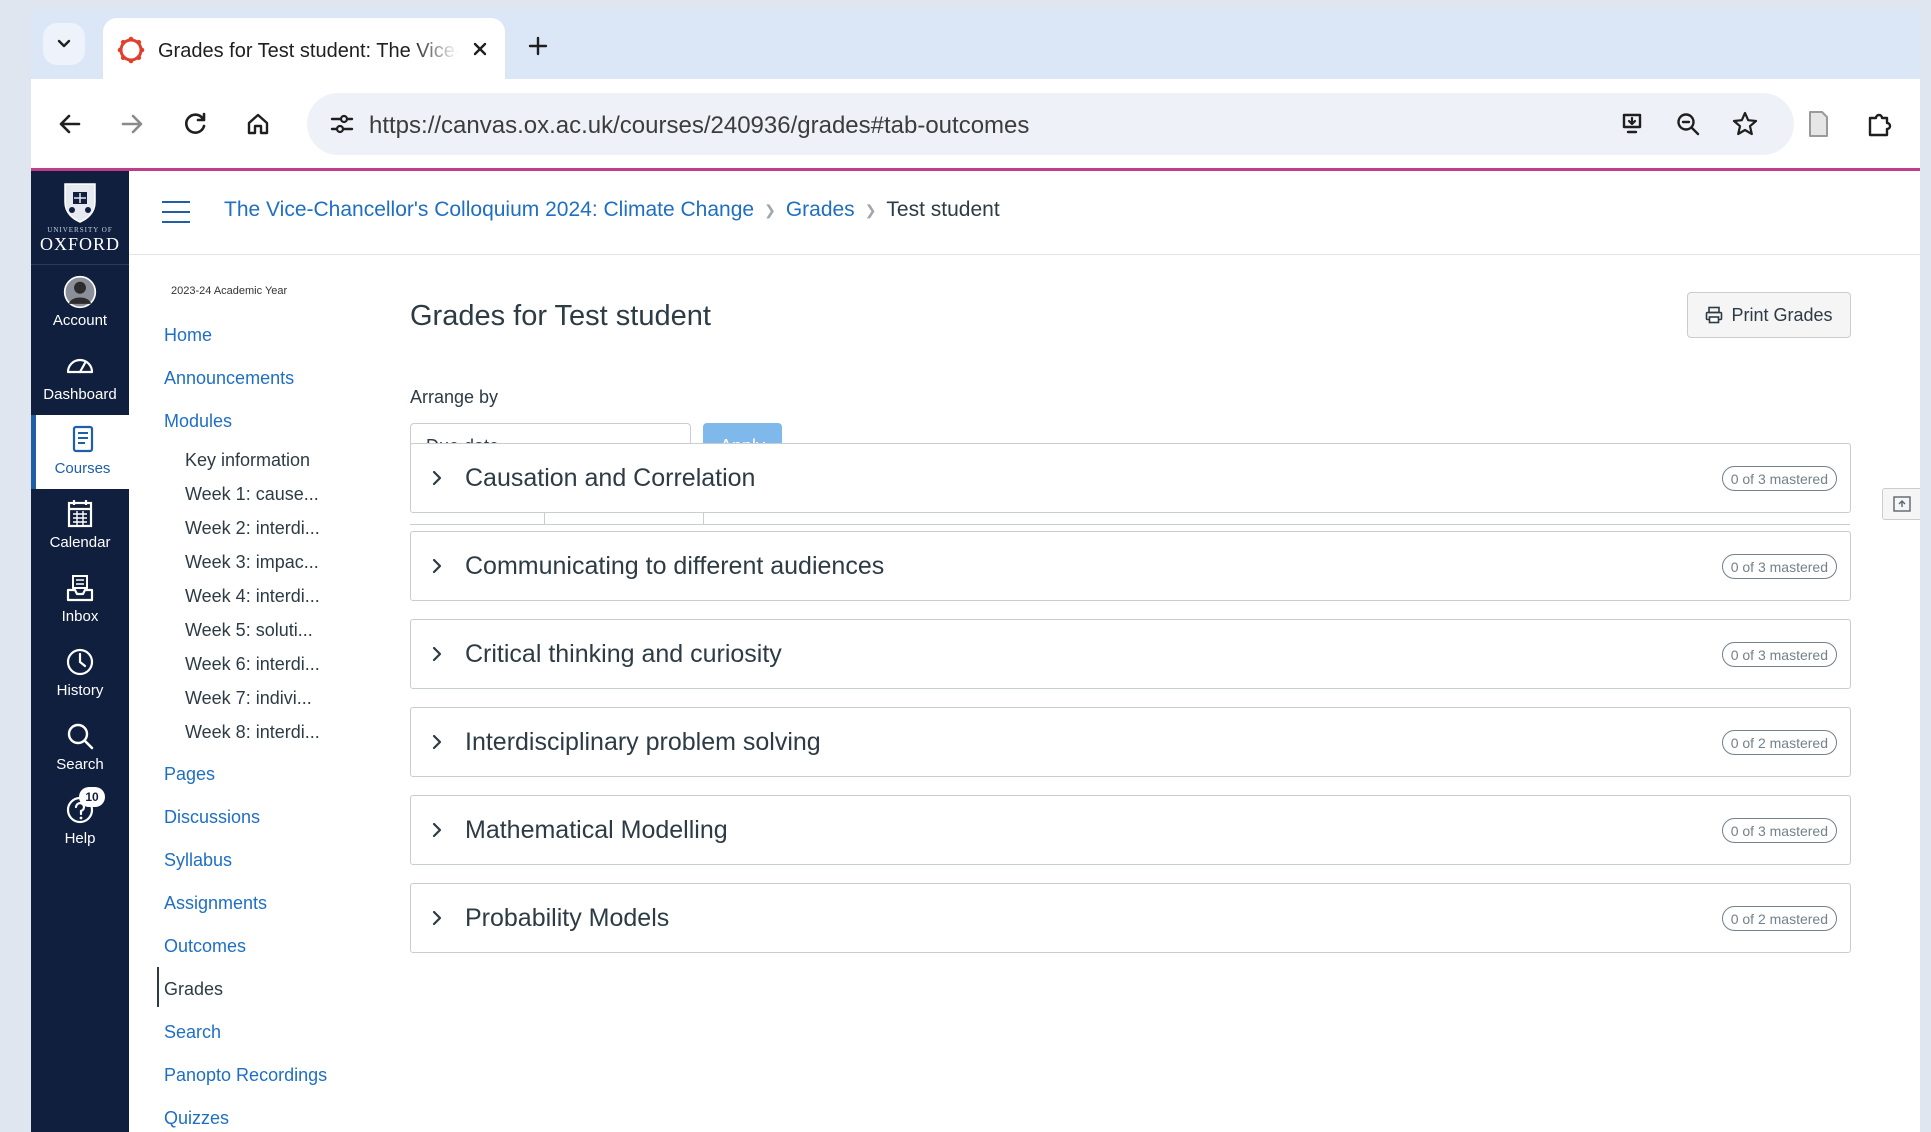 The height and width of the screenshot is (1132, 1931). I want to click on home-button, so click(258, 124).